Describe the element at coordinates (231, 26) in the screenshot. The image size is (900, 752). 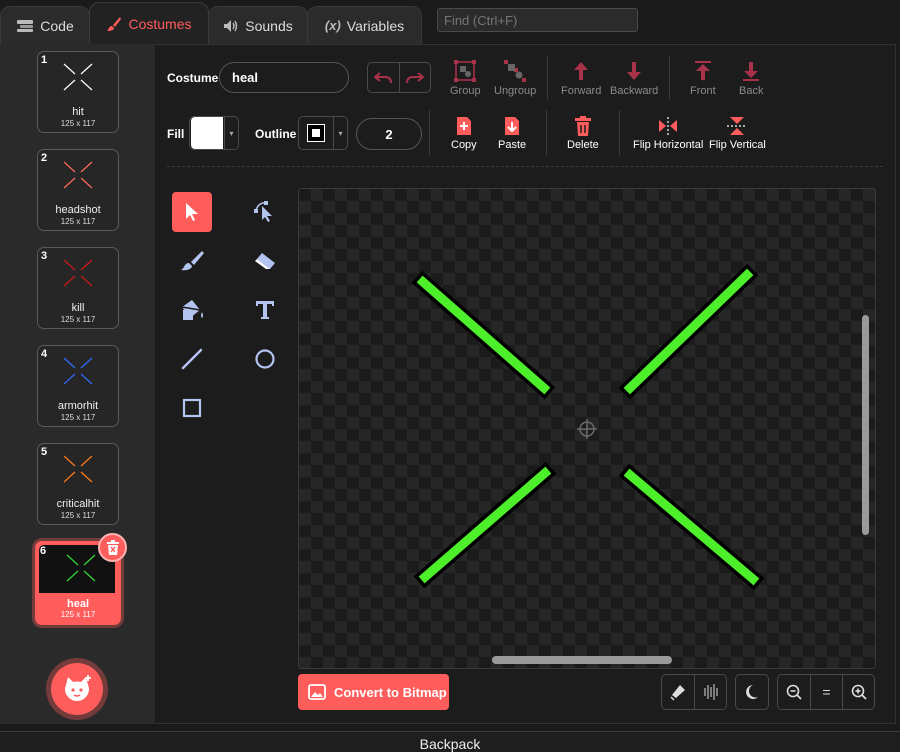
I see `speaker-icon` at that location.